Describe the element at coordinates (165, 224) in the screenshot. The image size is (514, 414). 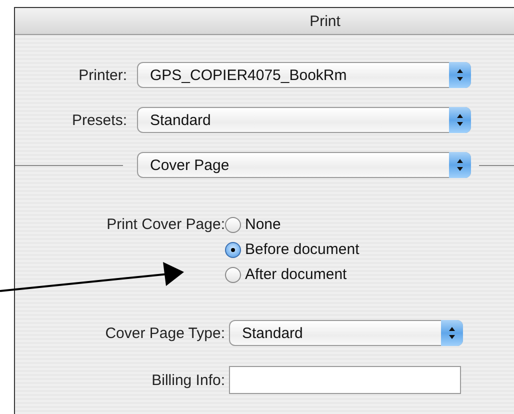
I see `print-cover-page-label: Print Cover Page:` at that location.